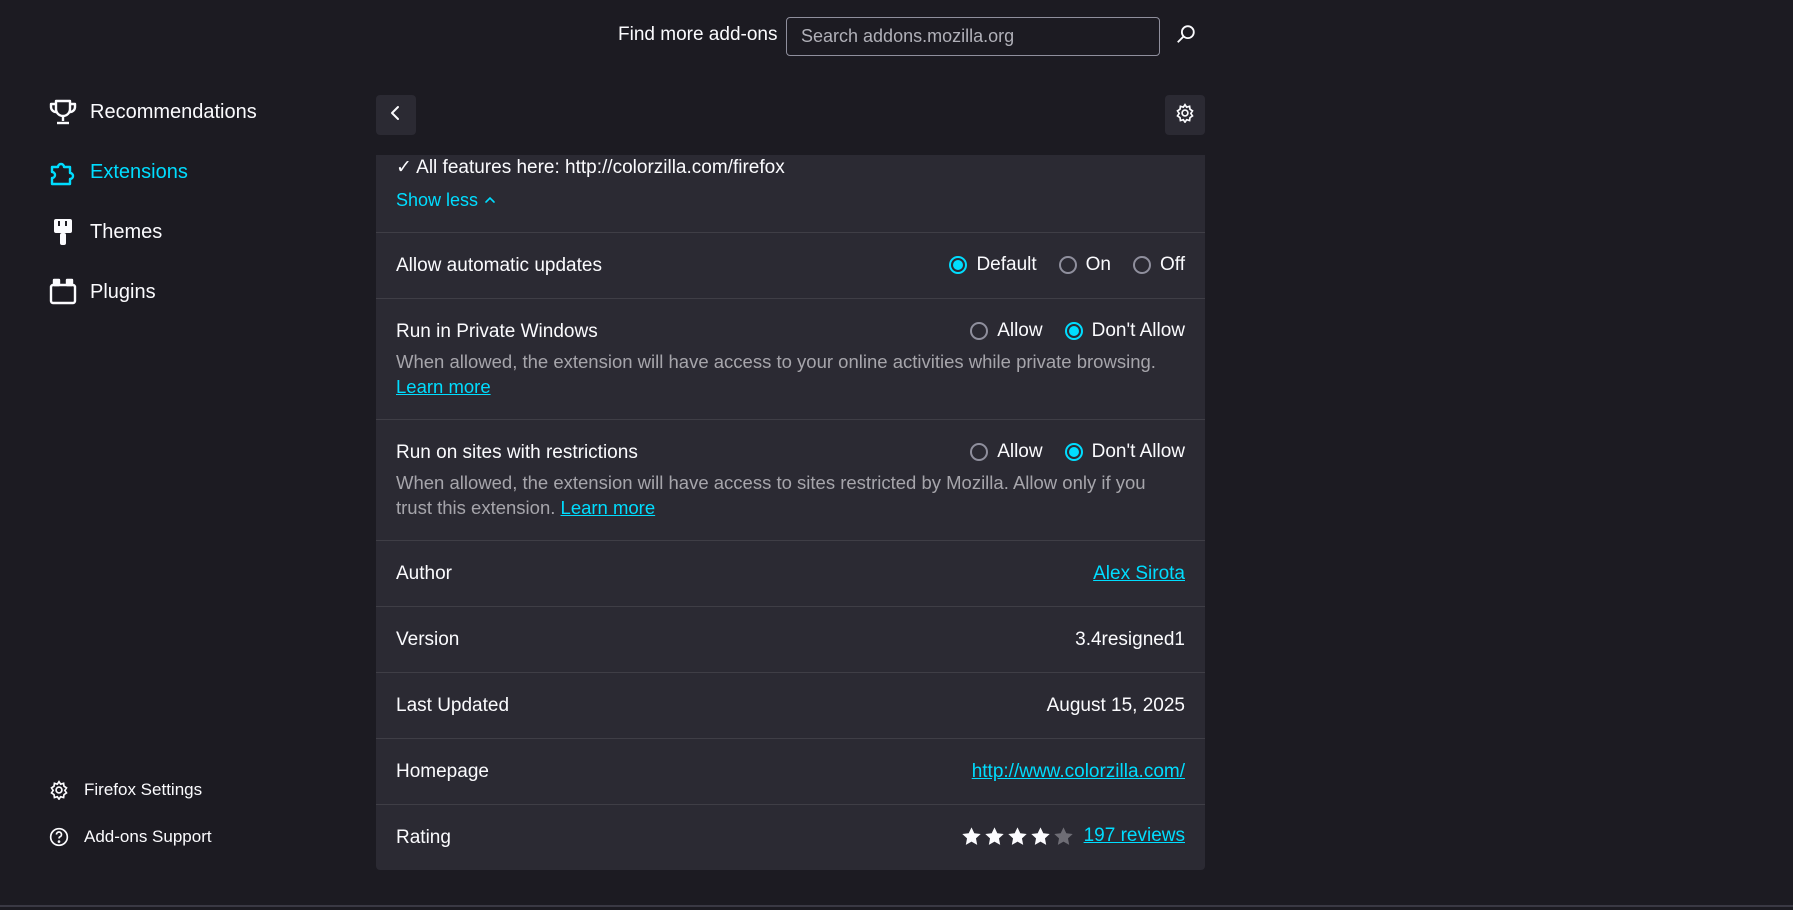  What do you see at coordinates (1139, 574) in the screenshot?
I see `author-link: Alex Sirota` at bounding box center [1139, 574].